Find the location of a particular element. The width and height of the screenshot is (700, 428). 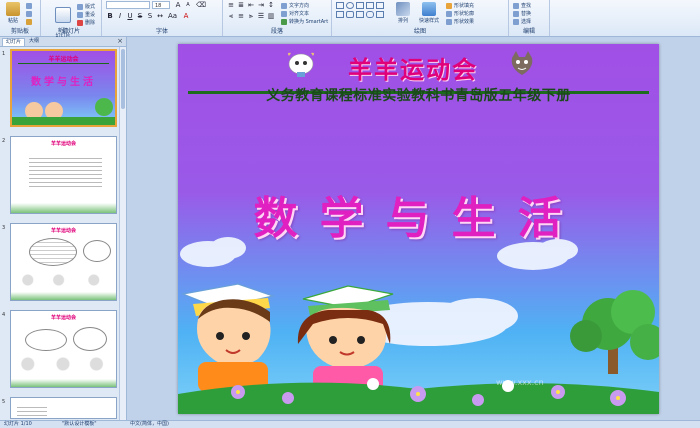

cut-button is located at coordinates (30, 6).